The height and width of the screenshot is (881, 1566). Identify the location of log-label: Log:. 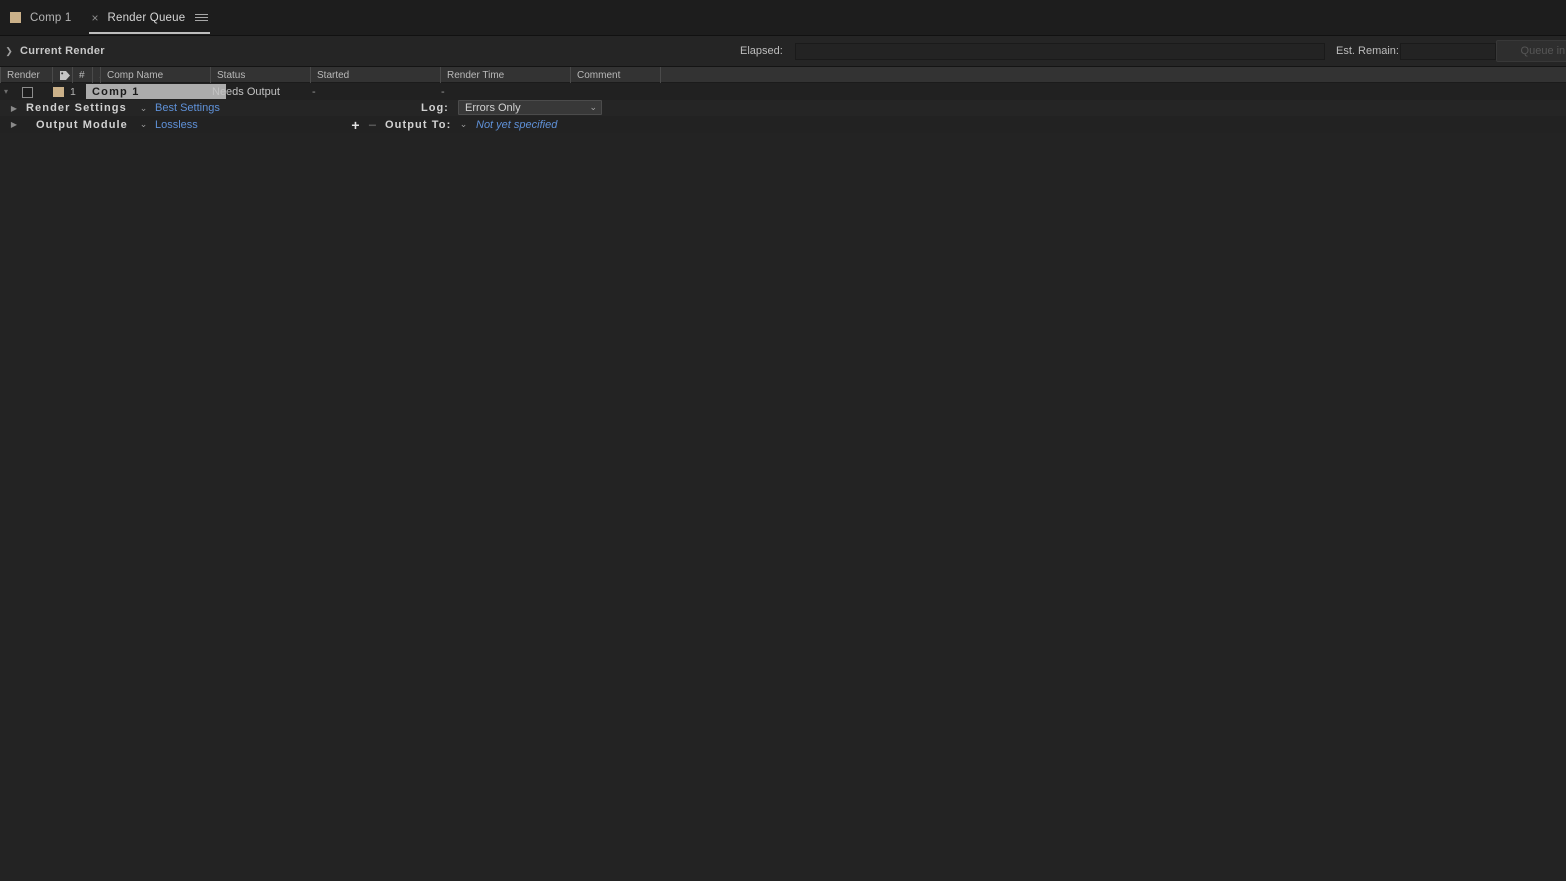
(435, 108).